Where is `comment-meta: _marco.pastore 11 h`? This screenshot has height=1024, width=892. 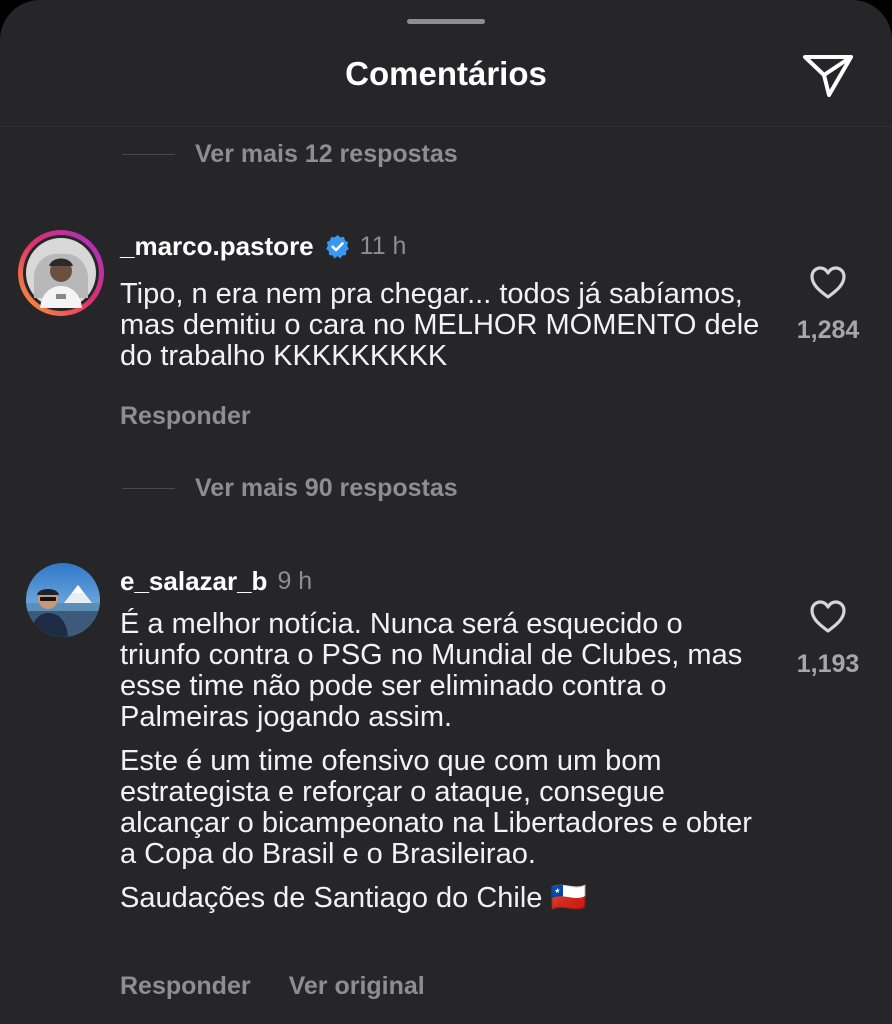 comment-meta: _marco.pastore 11 h is located at coordinates (263, 246).